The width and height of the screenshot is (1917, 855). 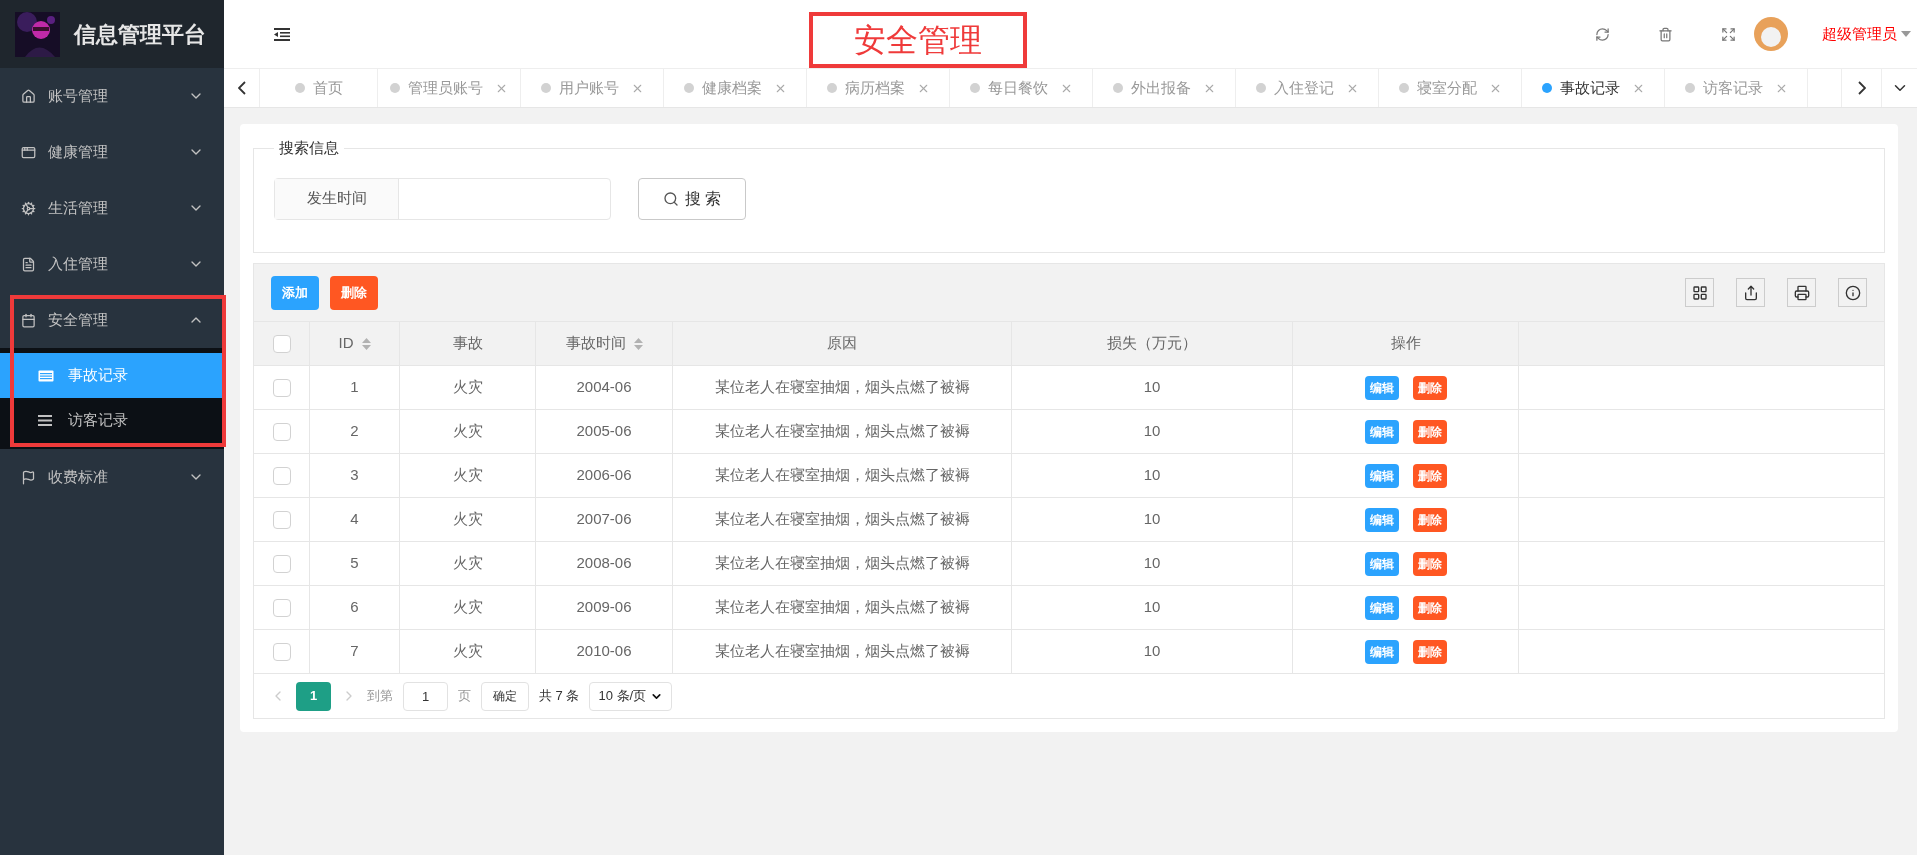 What do you see at coordinates (1164, 88) in the screenshot?
I see `tab: 外出报备` at bounding box center [1164, 88].